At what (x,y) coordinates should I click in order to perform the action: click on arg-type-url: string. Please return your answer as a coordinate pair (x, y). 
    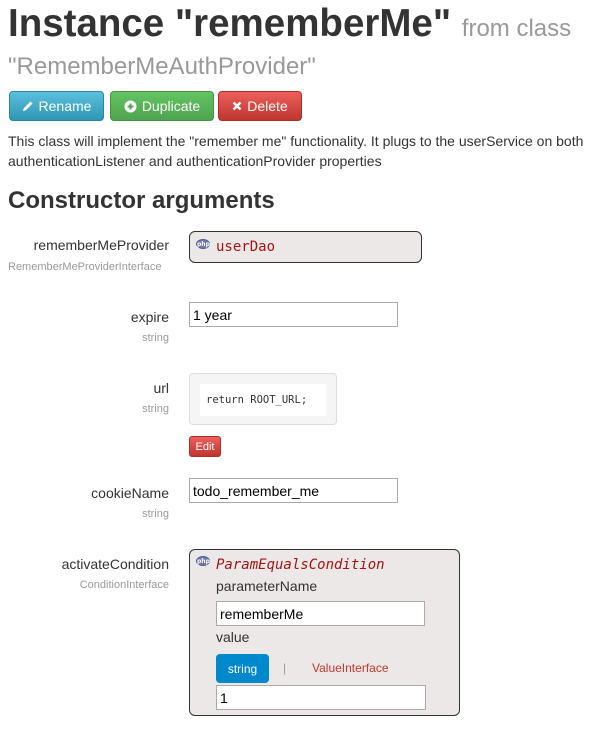
    Looking at the image, I should click on (155, 409).